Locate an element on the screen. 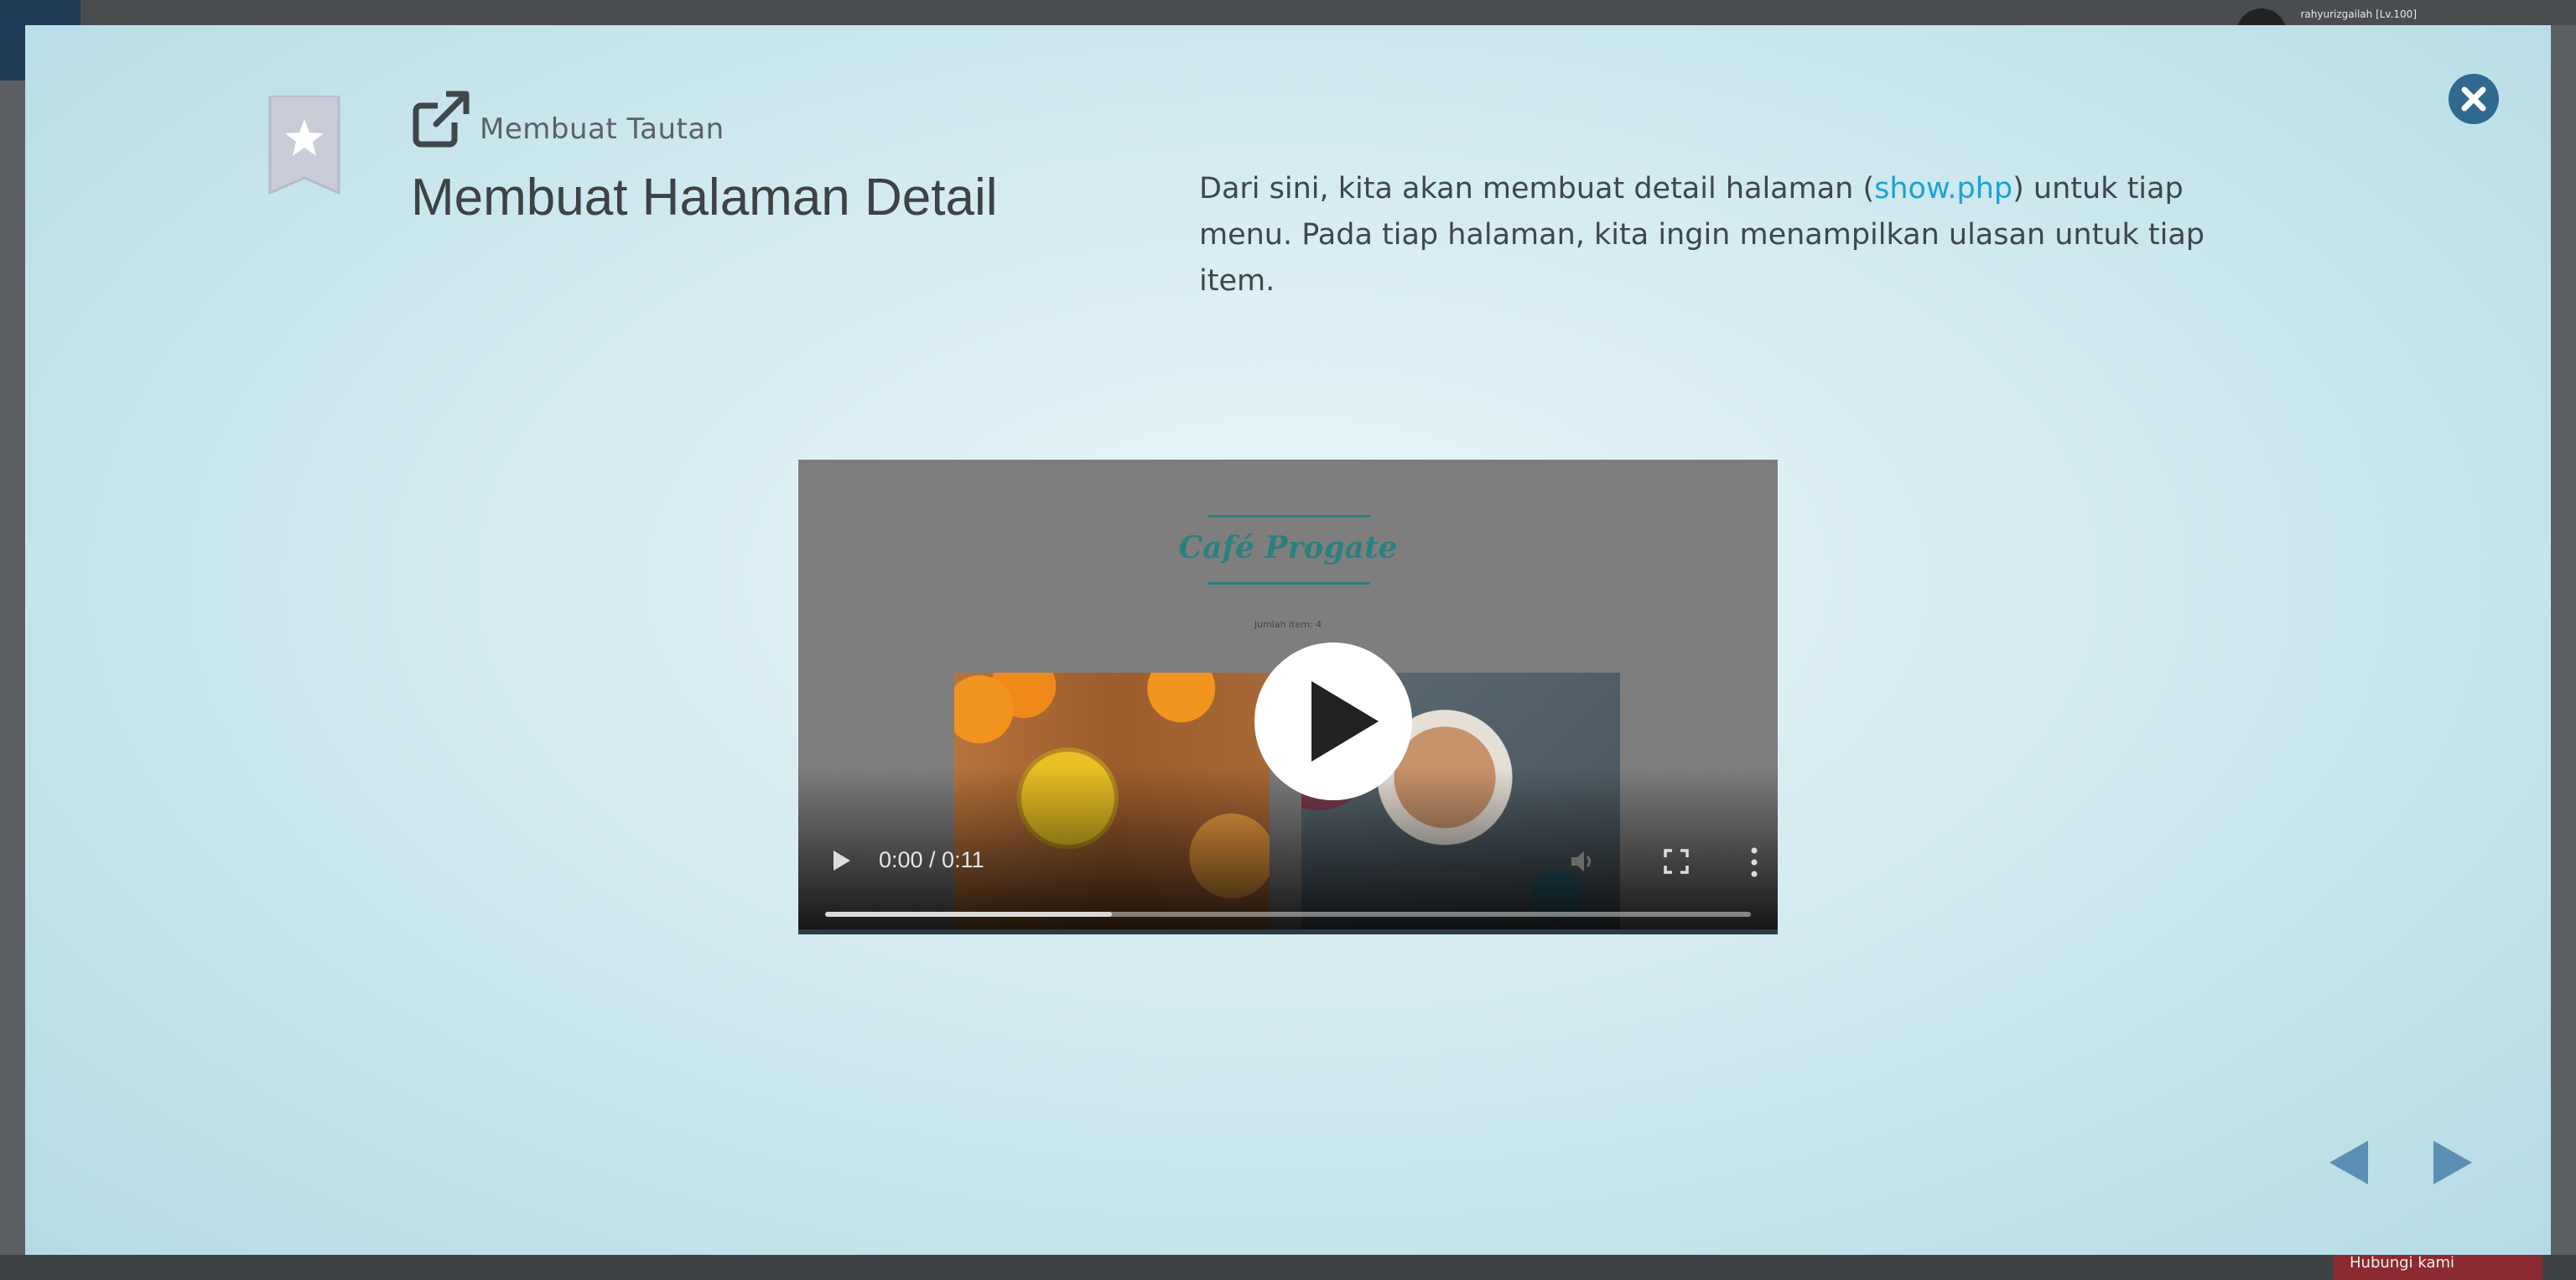 The height and width of the screenshot is (1280, 2576). video-player: Café Progate Jumlah item: 4 0:00 / 0:11 is located at coordinates (1288, 697).